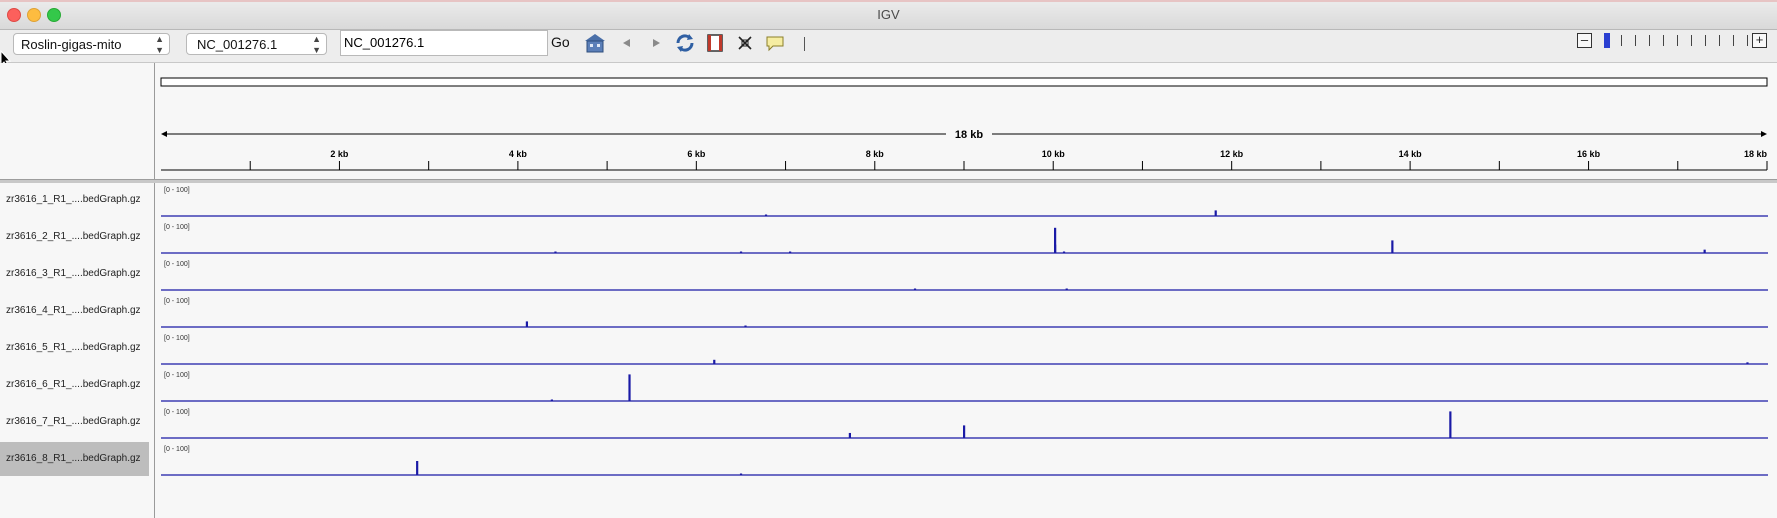  I want to click on home-icon, so click(595, 43).